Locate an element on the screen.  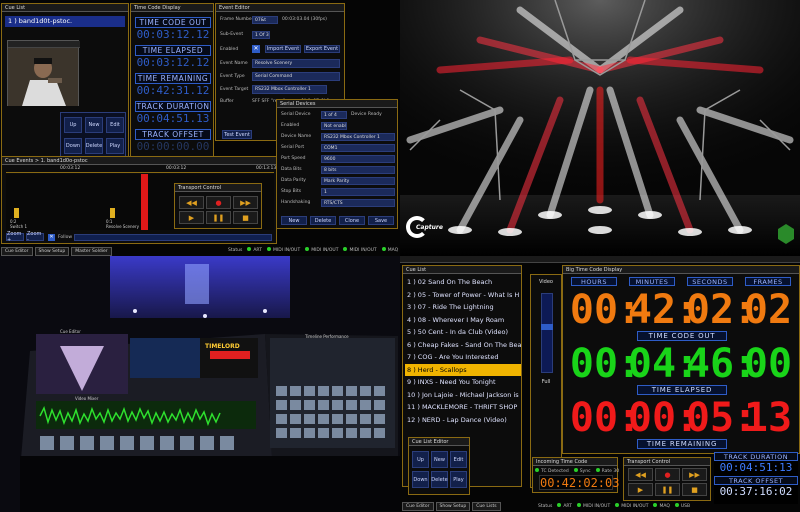
tab-master-soldier: Master Soldier is located at coordinates (91, 251).